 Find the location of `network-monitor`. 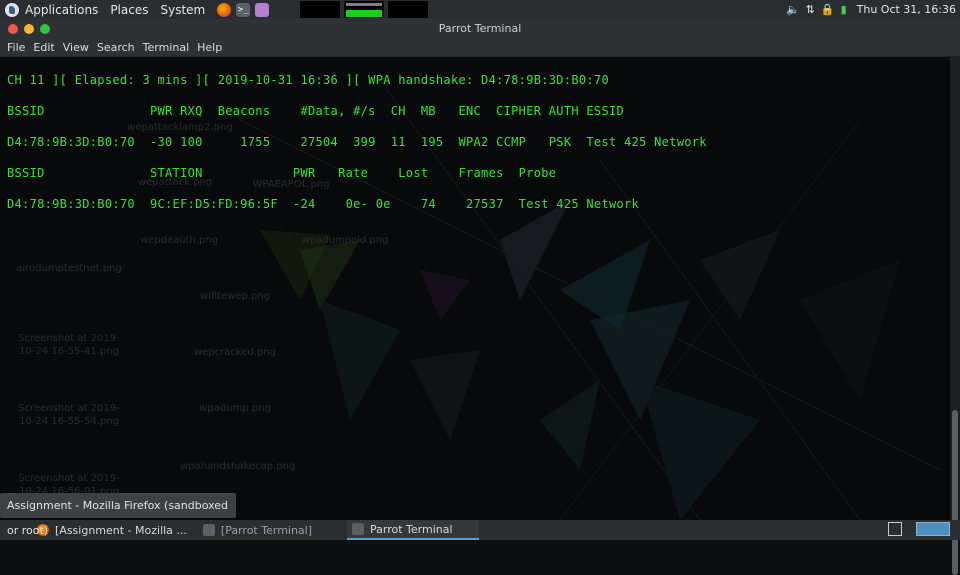

network-monitor is located at coordinates (408, 9).